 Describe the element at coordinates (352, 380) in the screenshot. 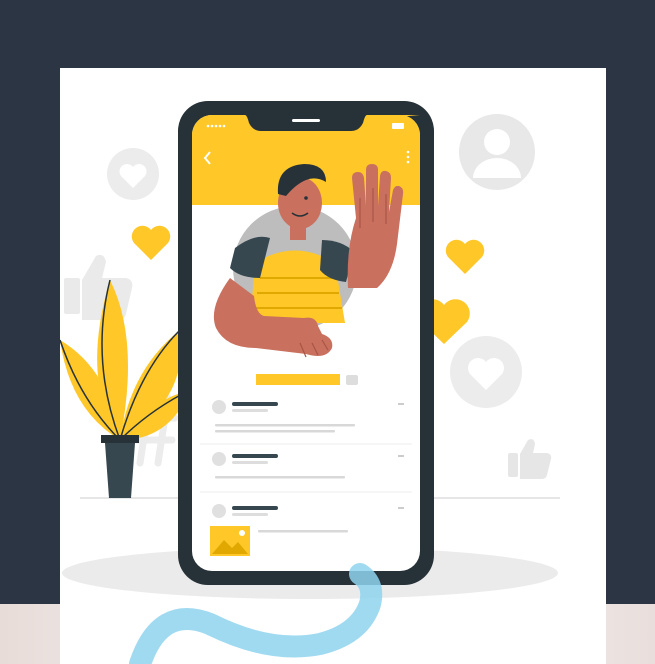

I see `more-button` at that location.